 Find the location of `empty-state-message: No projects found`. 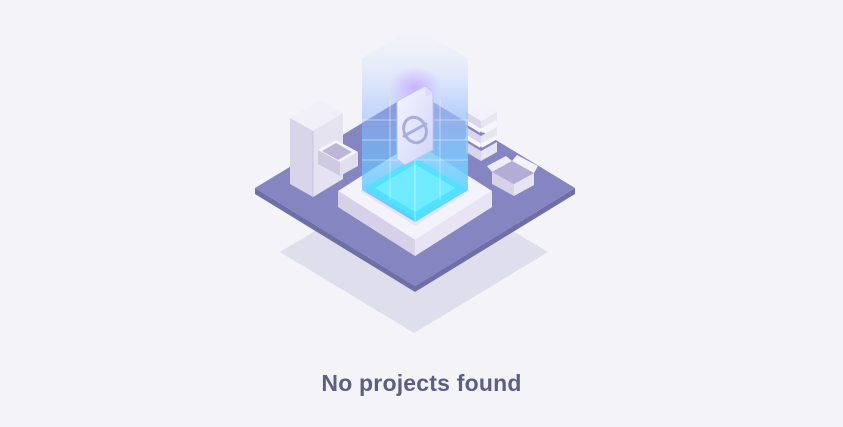

empty-state-message: No projects found is located at coordinates (421, 383).